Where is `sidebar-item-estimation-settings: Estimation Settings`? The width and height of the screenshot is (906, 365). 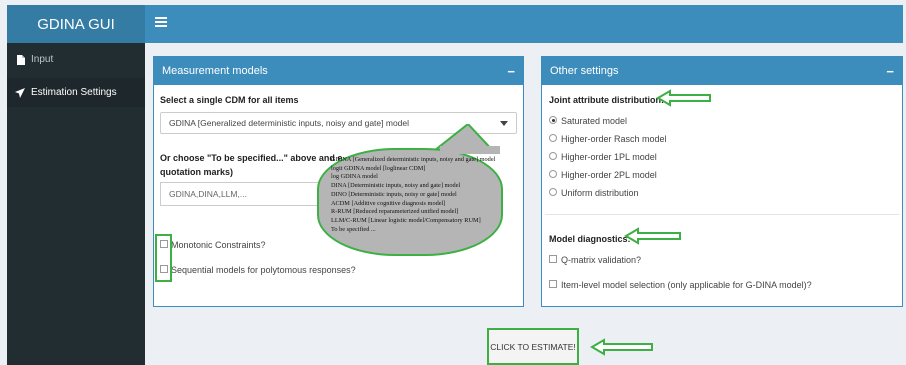 sidebar-item-estimation-settings: Estimation Settings is located at coordinates (76, 92).